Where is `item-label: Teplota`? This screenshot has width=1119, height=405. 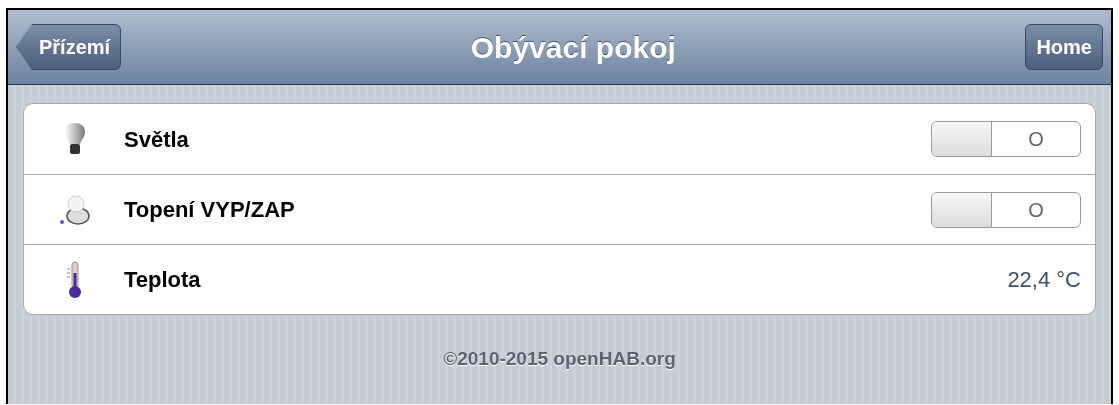
item-label: Teplota is located at coordinates (163, 280).